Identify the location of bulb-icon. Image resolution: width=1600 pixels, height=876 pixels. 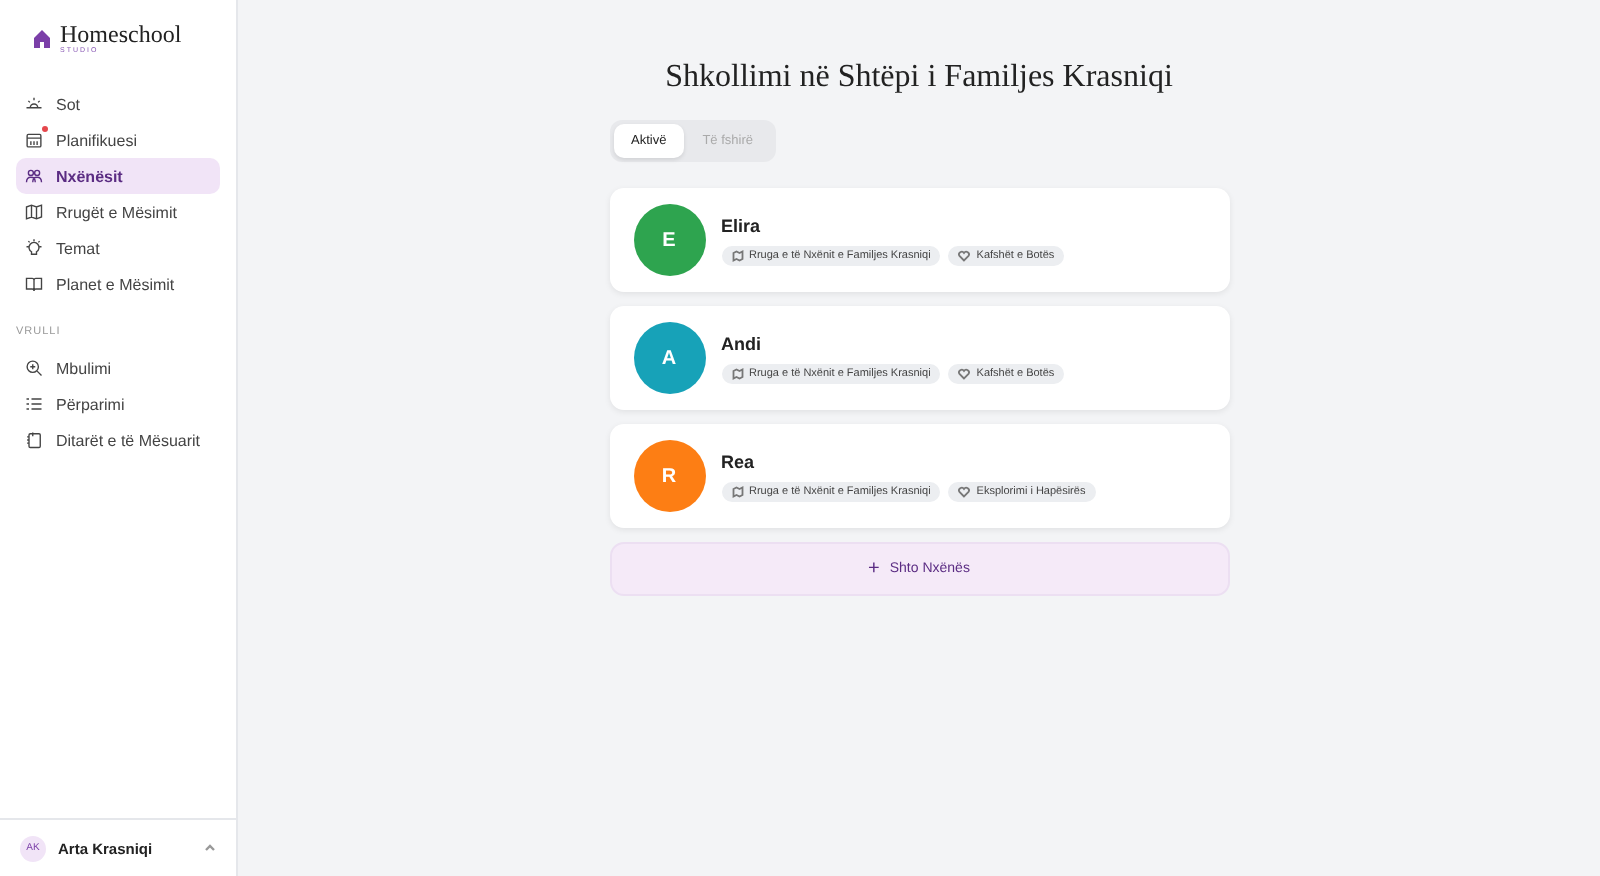
(34, 248).